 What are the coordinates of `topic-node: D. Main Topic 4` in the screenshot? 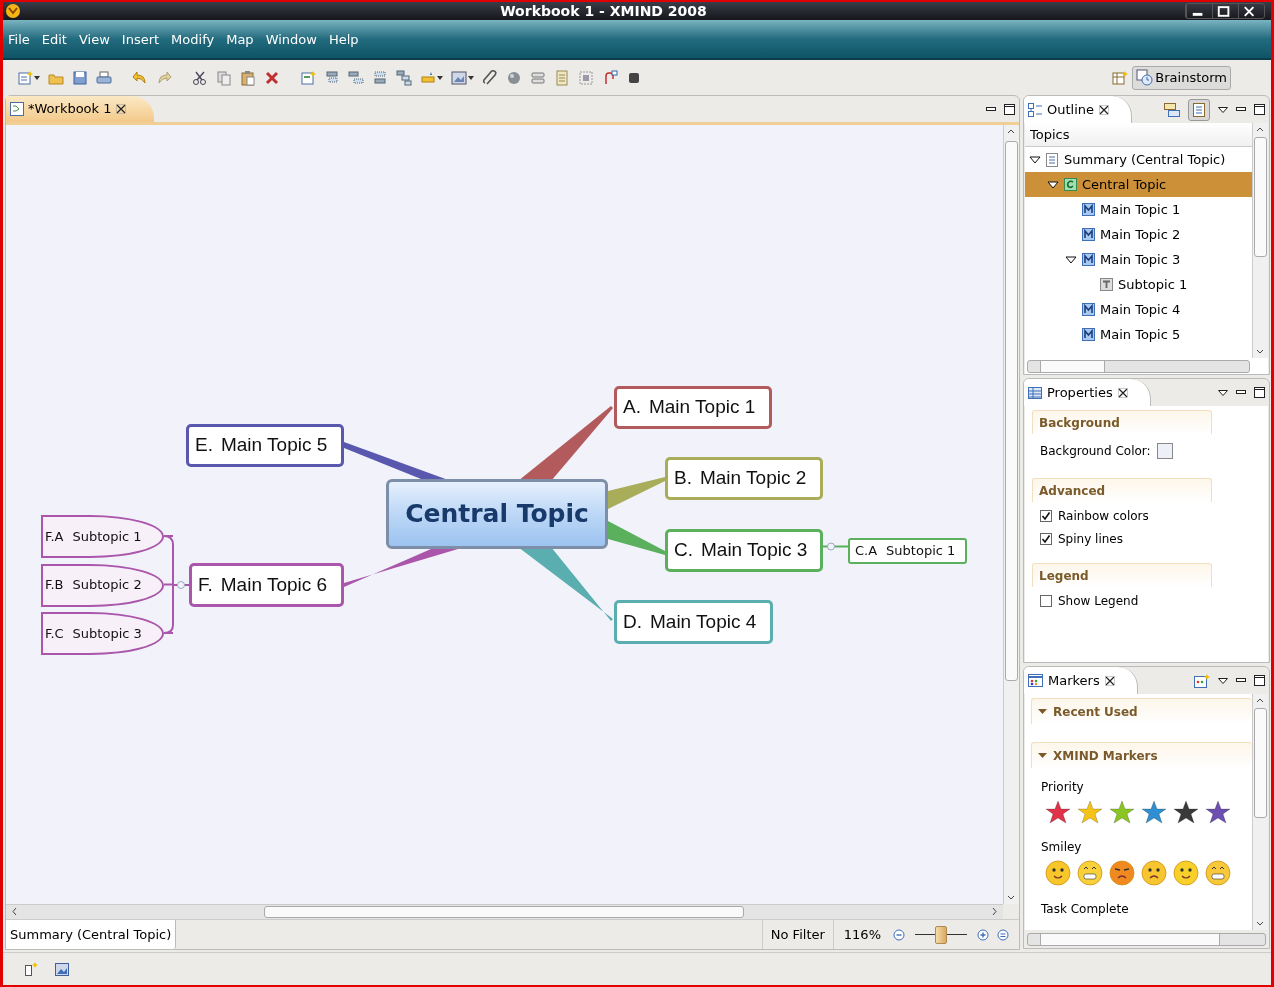 It's located at (693, 622).